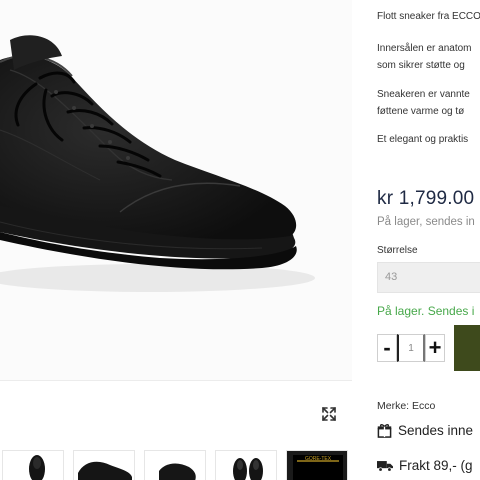  I want to click on thumbnail-5: GORE-TEX, so click(317, 465).